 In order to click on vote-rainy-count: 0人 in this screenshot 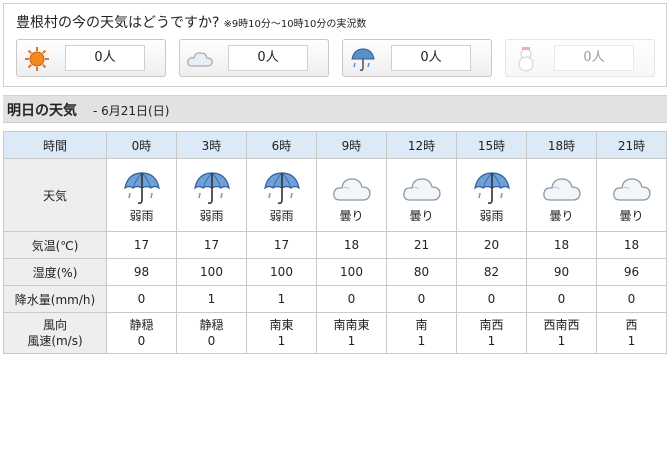, I will do `click(431, 58)`.